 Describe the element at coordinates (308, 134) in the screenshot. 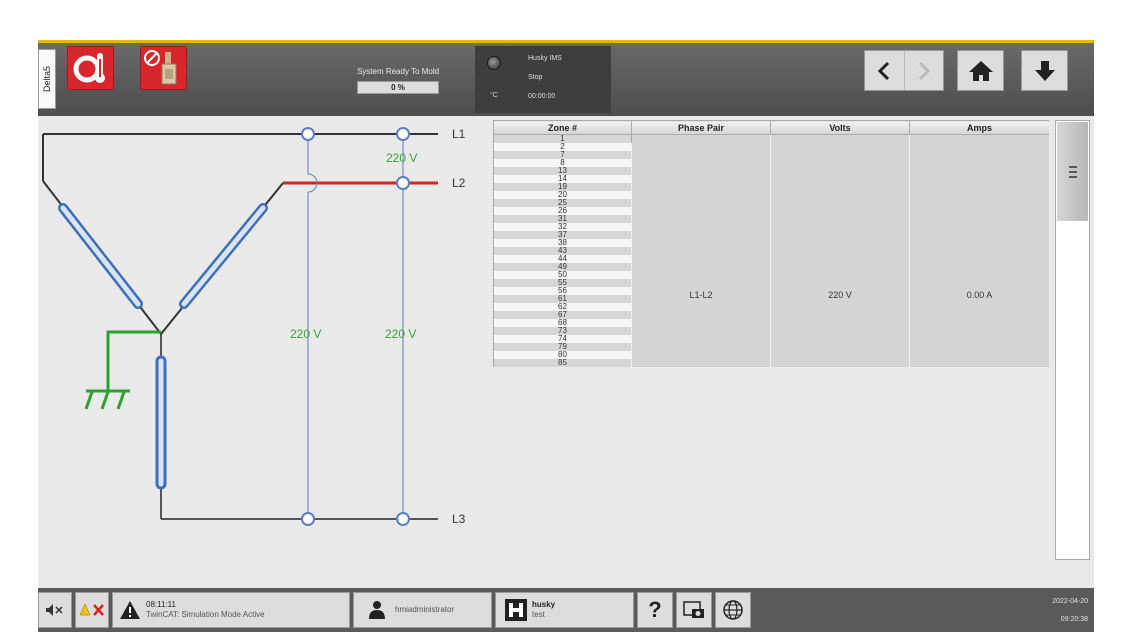

I see `node-l1-a` at that location.